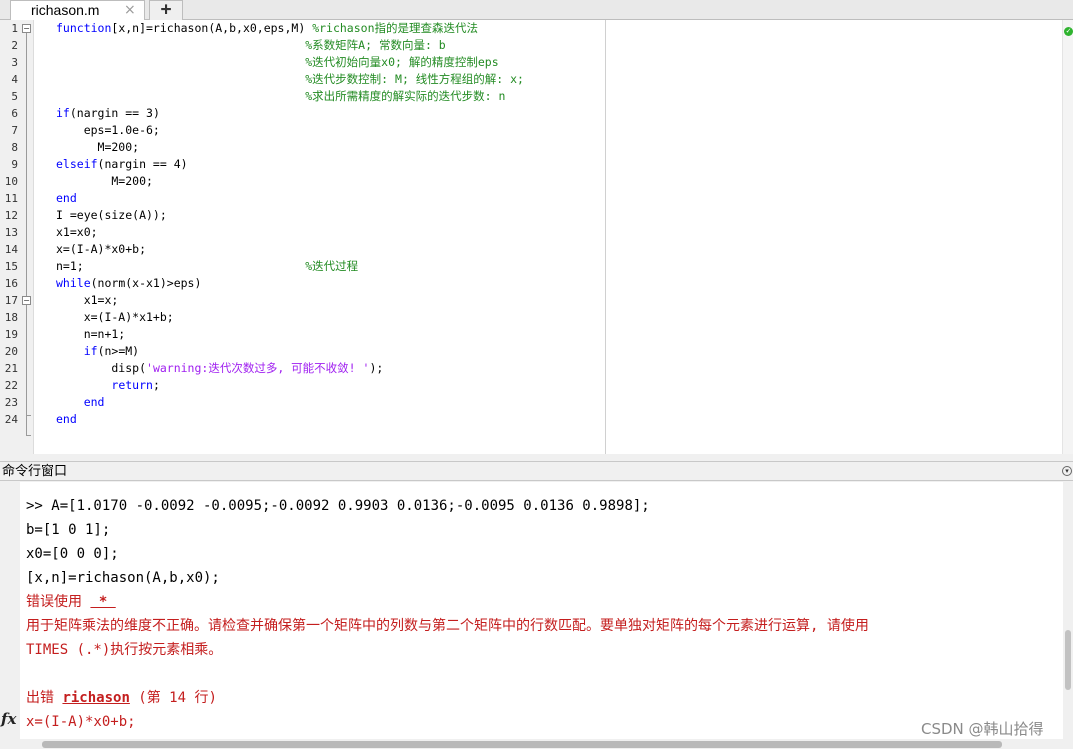 The image size is (1073, 749). What do you see at coordinates (330, 232) in the screenshot?
I see `code-line: x1=x0;` at bounding box center [330, 232].